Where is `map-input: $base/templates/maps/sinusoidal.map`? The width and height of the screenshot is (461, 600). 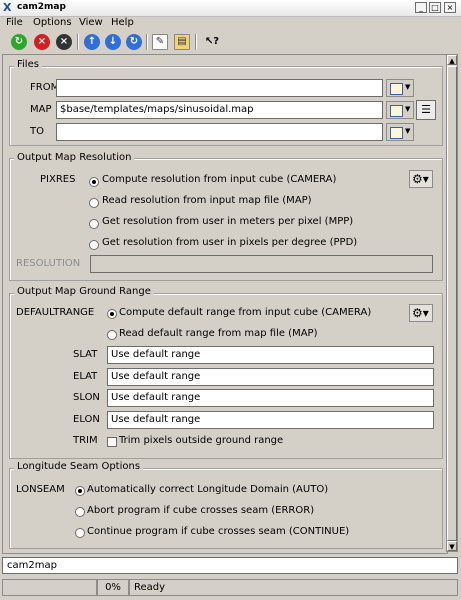
map-input: $base/templates/maps/sinusoidal.map is located at coordinates (219, 110).